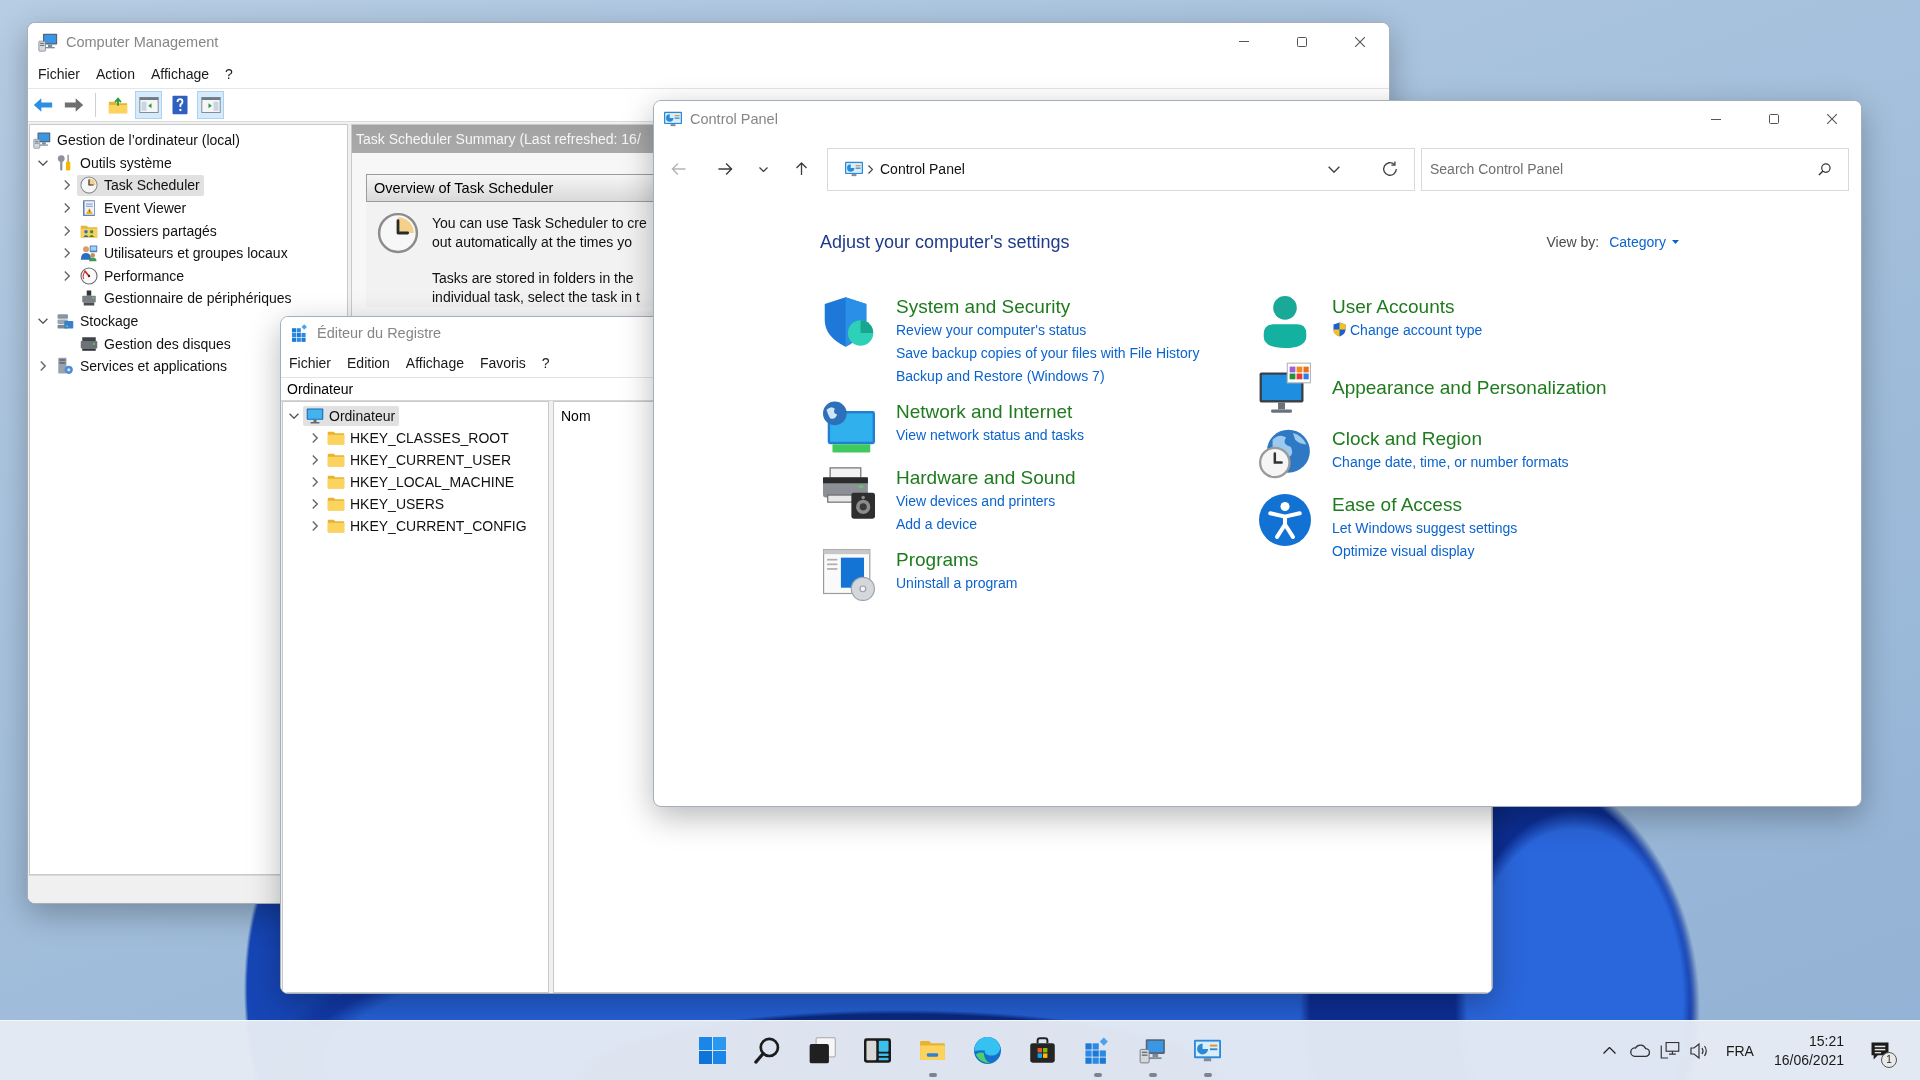 The height and width of the screenshot is (1080, 1920). I want to click on category-link: Network and Internet, so click(984, 412).